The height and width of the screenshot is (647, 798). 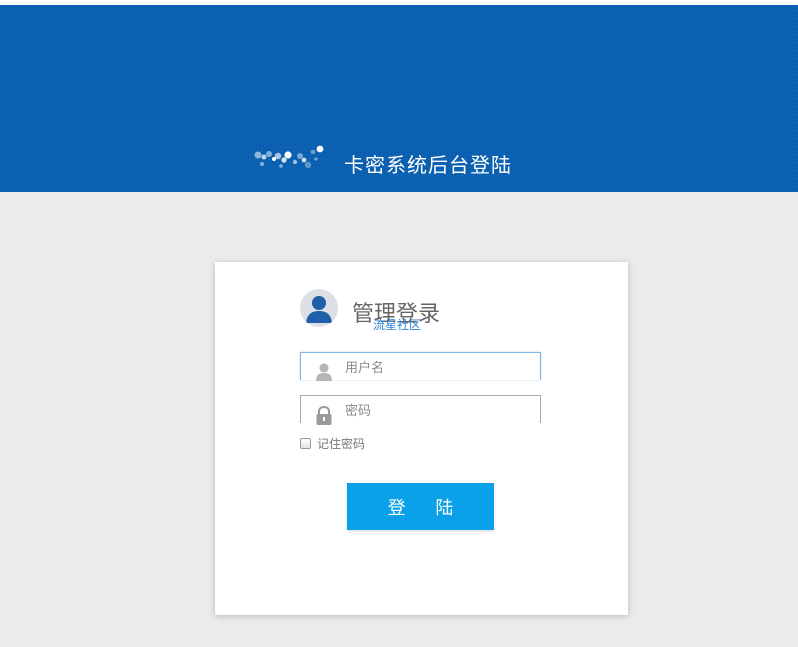 What do you see at coordinates (305, 443) in the screenshot?
I see `remember-checkbox` at bounding box center [305, 443].